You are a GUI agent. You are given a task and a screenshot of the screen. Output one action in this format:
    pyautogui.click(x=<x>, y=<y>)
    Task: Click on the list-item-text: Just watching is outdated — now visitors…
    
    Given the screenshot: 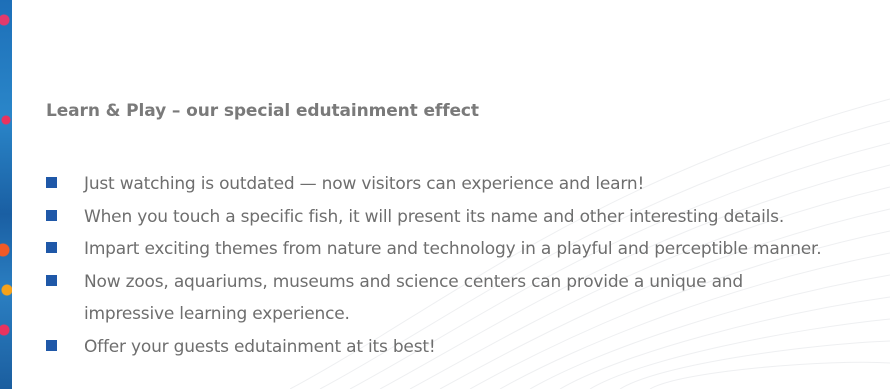 What is the action you would take?
    pyautogui.click(x=364, y=184)
    